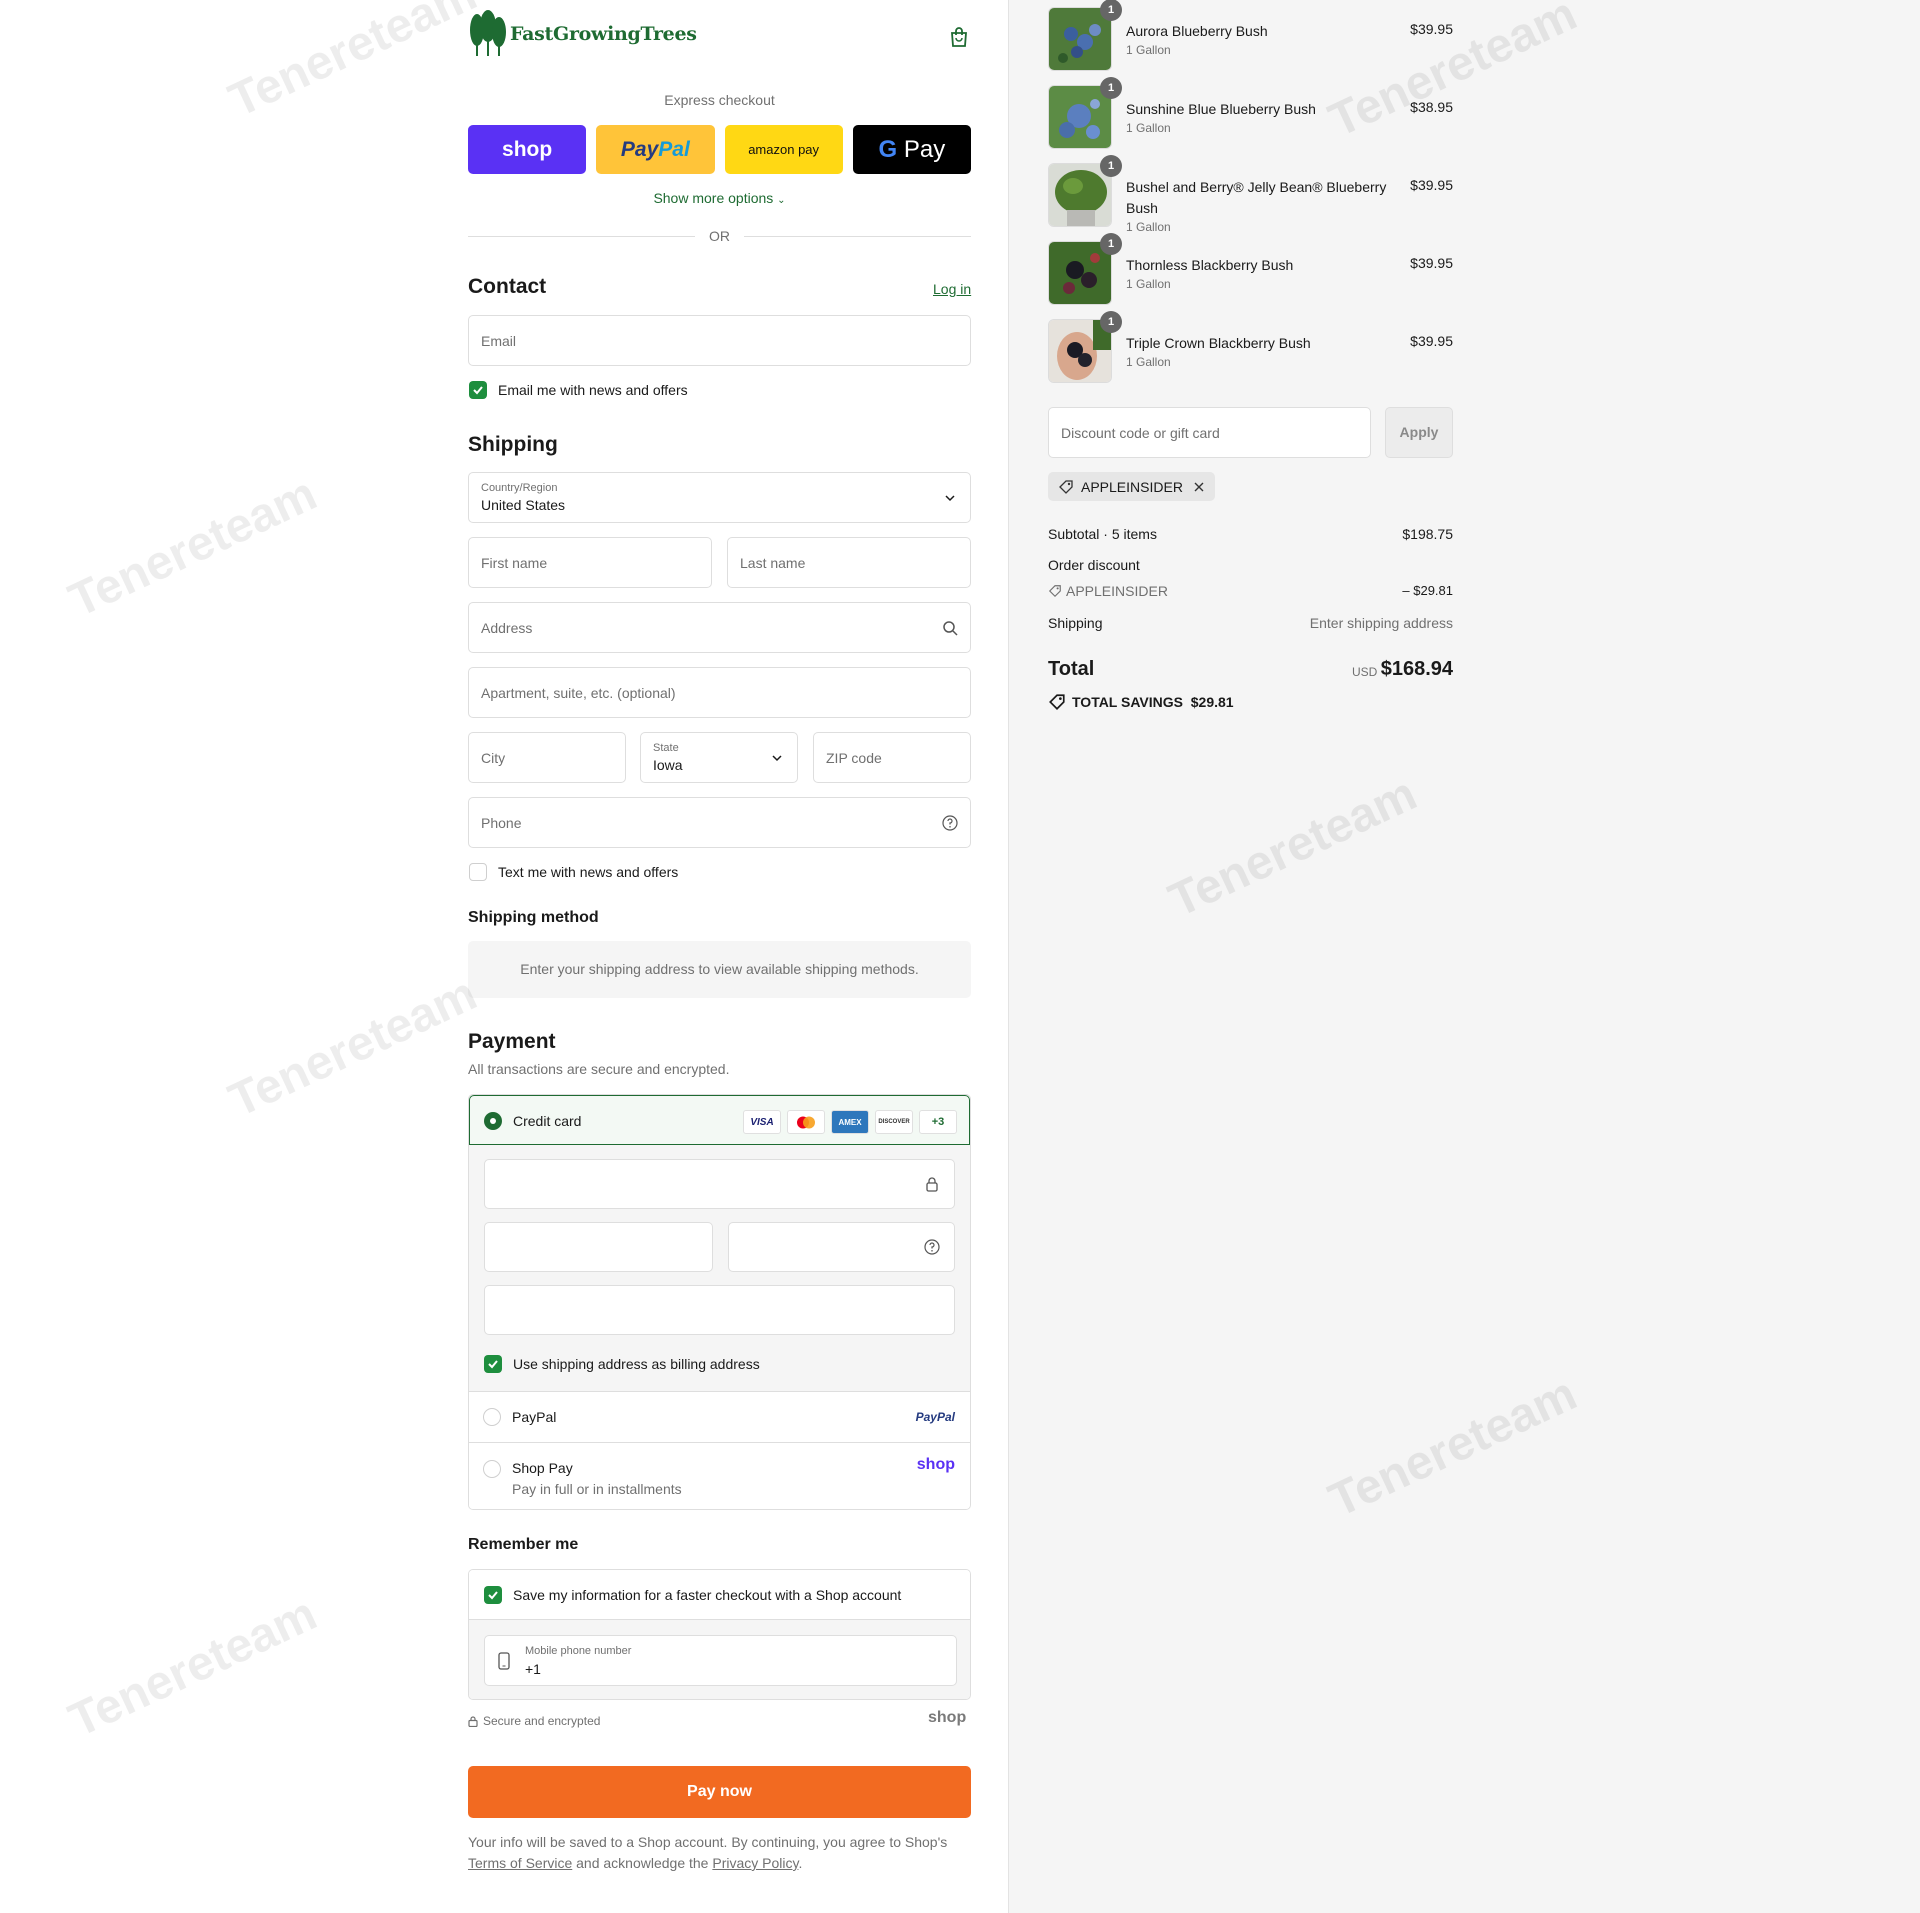 The width and height of the screenshot is (1920, 1913). Describe the element at coordinates (719, 692) in the screenshot. I see `apartment-field: Apartment, suite, etc. (optional)` at that location.